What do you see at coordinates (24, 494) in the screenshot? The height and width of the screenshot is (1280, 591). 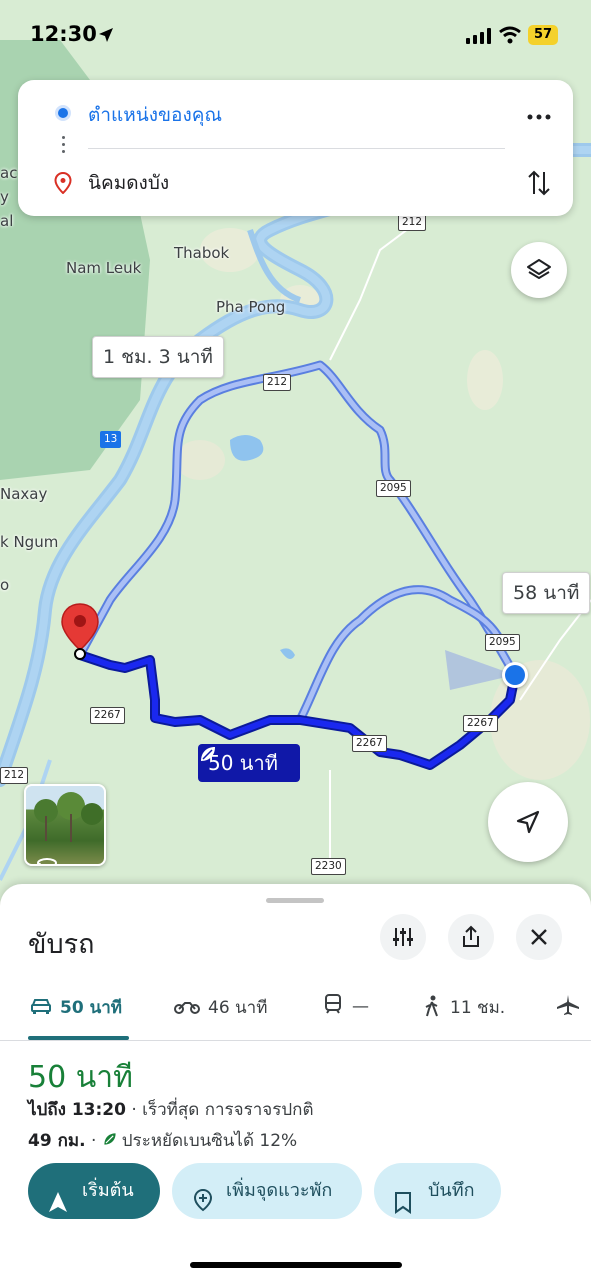 I see `map-label-naxay: Naxay` at bounding box center [24, 494].